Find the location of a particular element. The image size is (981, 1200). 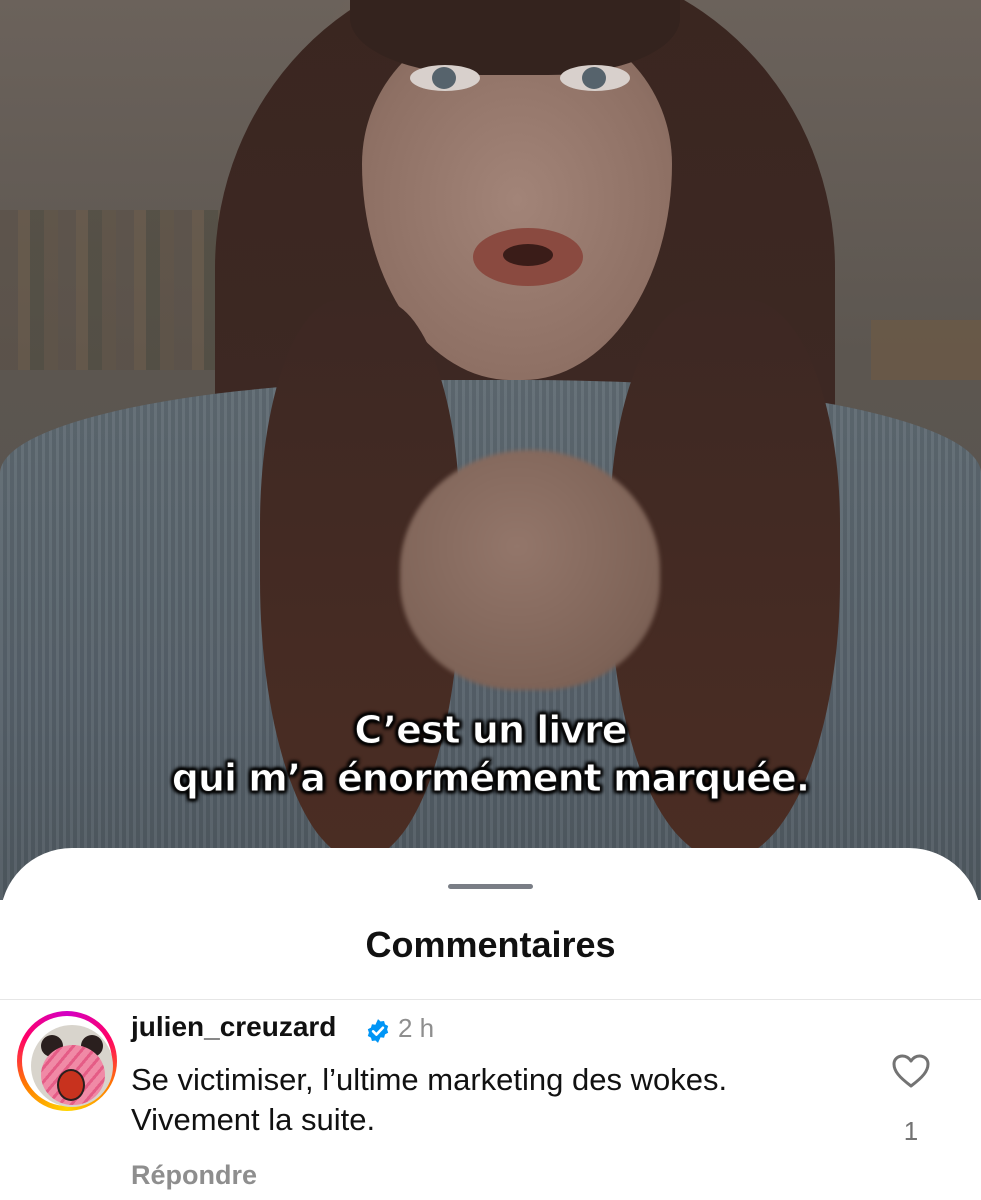

avatar-story-ring is located at coordinates (67, 1061).